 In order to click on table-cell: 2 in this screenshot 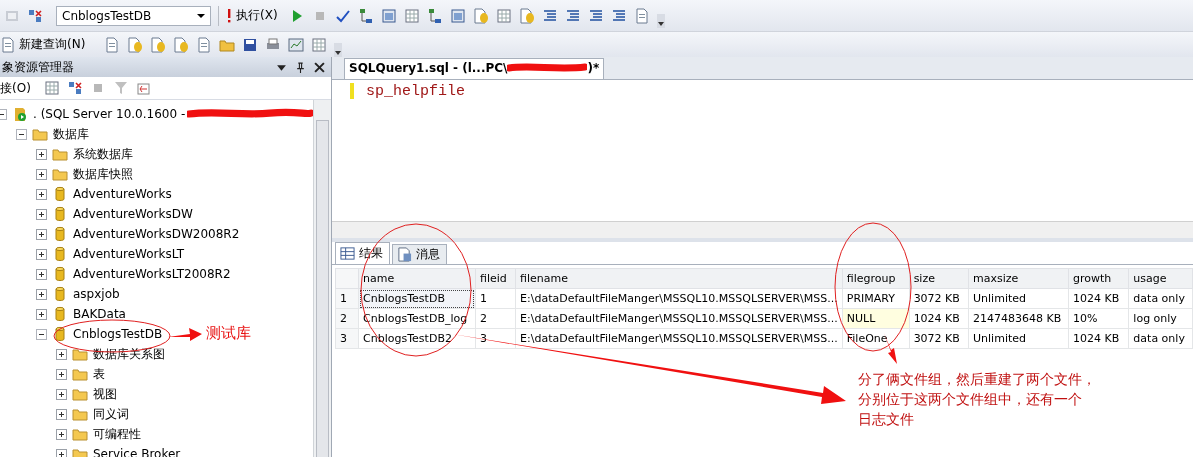, I will do `click(495, 318)`.